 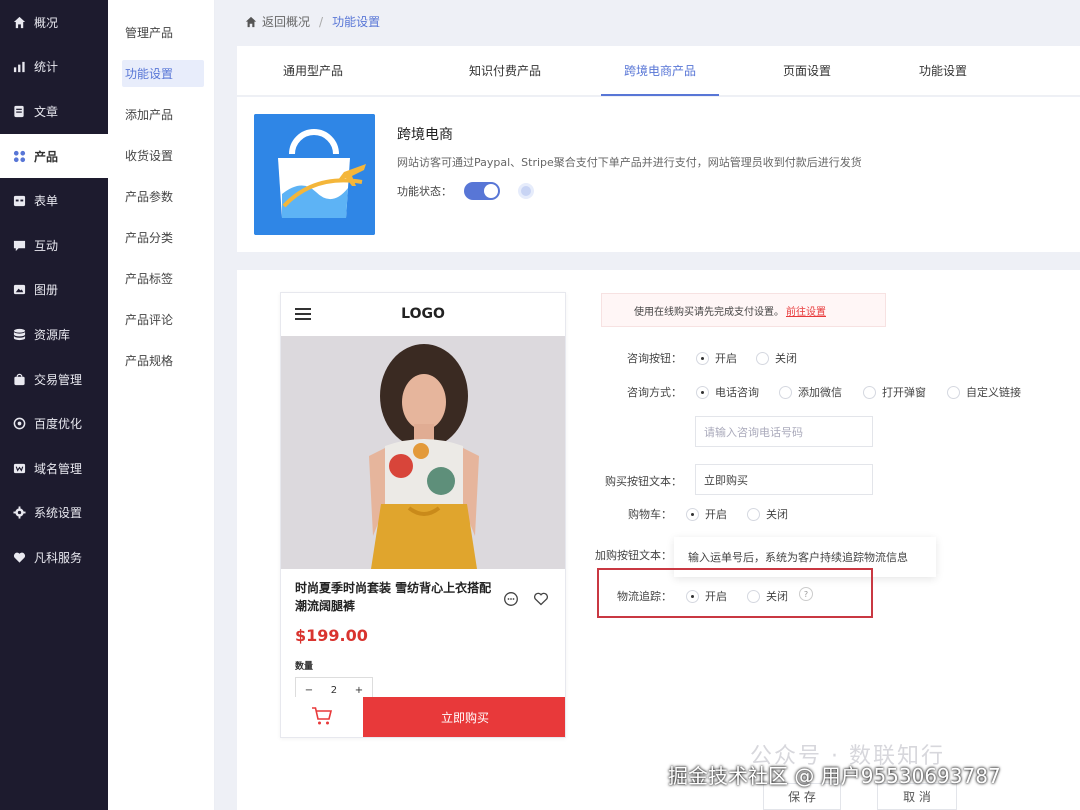 I want to click on preview-bottom-bar: 立即购买, so click(x=423, y=717).